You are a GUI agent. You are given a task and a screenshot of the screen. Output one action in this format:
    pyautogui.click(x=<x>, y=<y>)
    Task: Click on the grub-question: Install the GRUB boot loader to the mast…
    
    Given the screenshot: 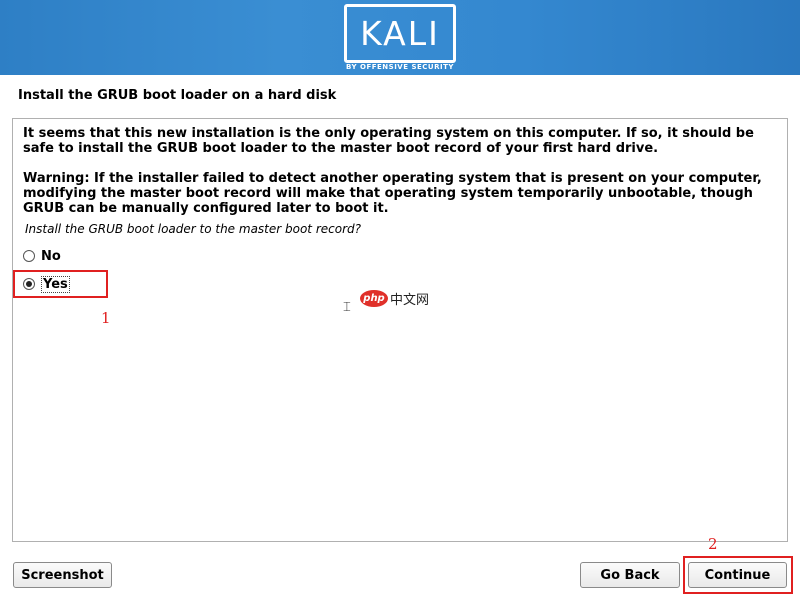 What is the action you would take?
    pyautogui.click(x=193, y=229)
    